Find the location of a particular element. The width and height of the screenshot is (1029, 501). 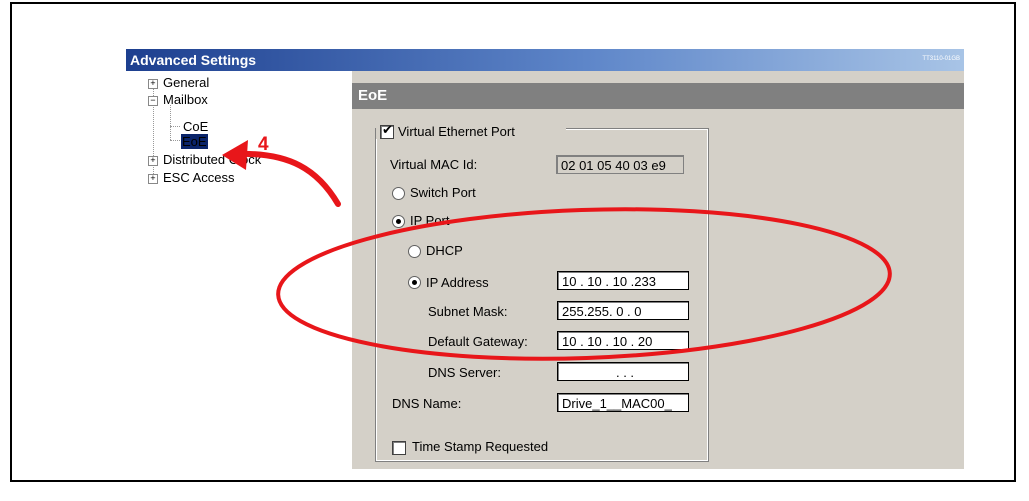

ip-port-radio is located at coordinates (398, 221).